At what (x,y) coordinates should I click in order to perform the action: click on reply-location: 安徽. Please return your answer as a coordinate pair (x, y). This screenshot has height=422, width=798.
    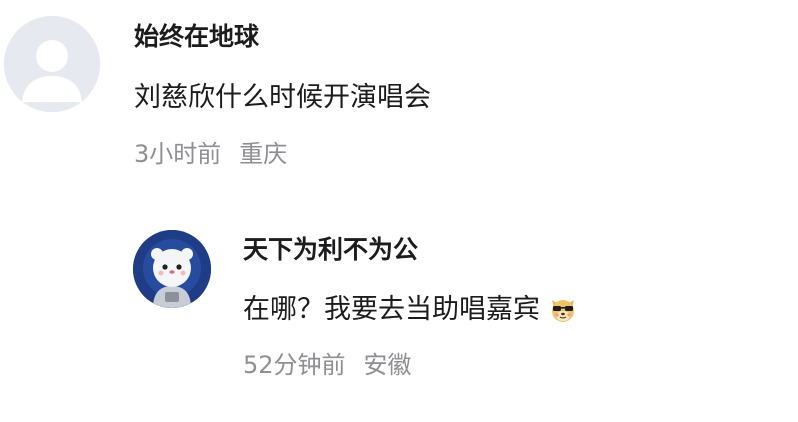
    Looking at the image, I should click on (387, 365).